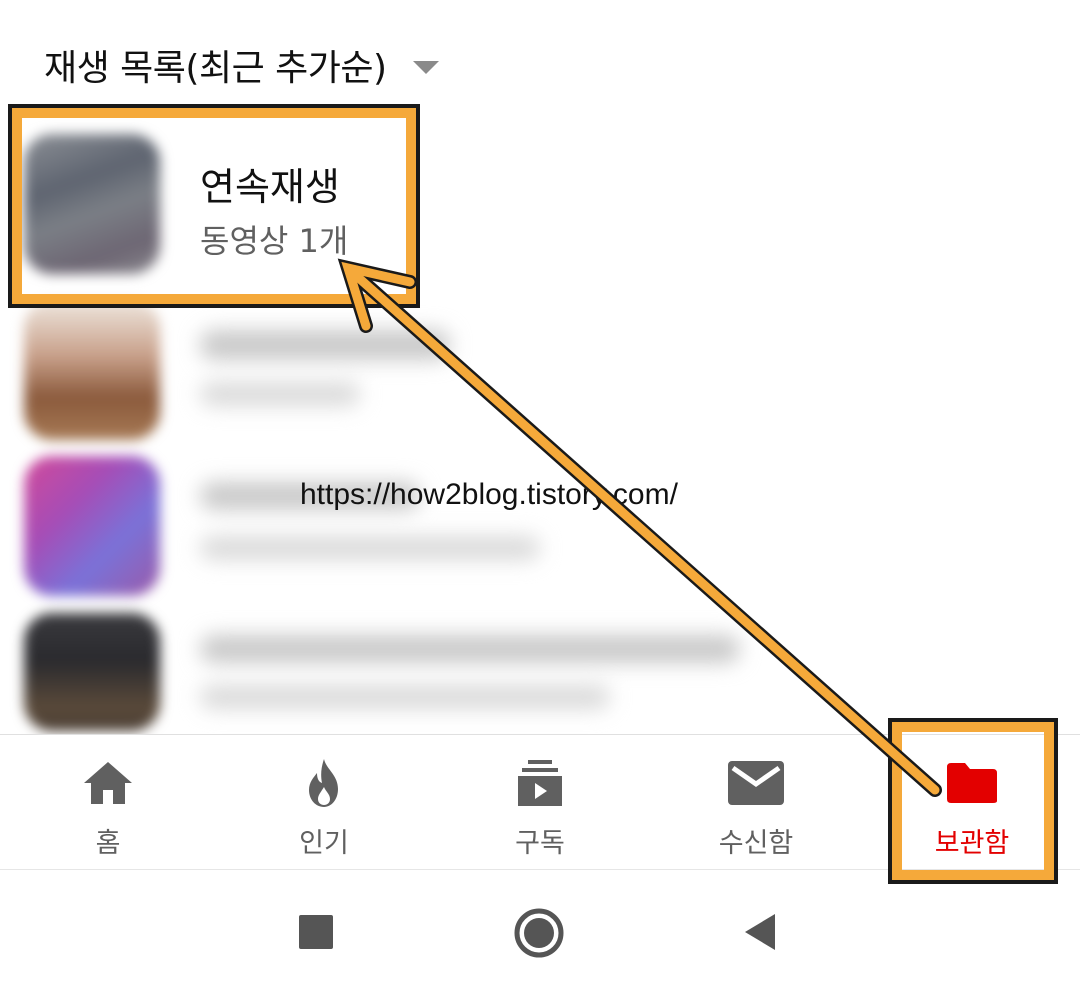  I want to click on subscriptions-icon, so click(540, 783).